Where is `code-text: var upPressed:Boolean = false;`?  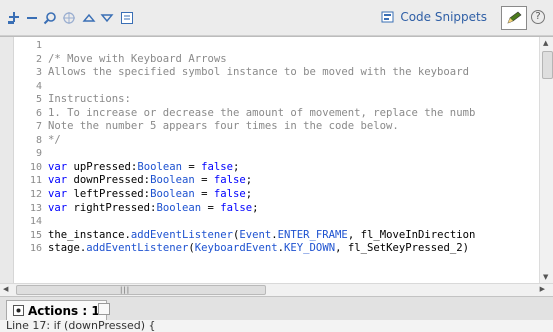
code-text: var upPressed:Boolean = false; is located at coordinates (143, 168).